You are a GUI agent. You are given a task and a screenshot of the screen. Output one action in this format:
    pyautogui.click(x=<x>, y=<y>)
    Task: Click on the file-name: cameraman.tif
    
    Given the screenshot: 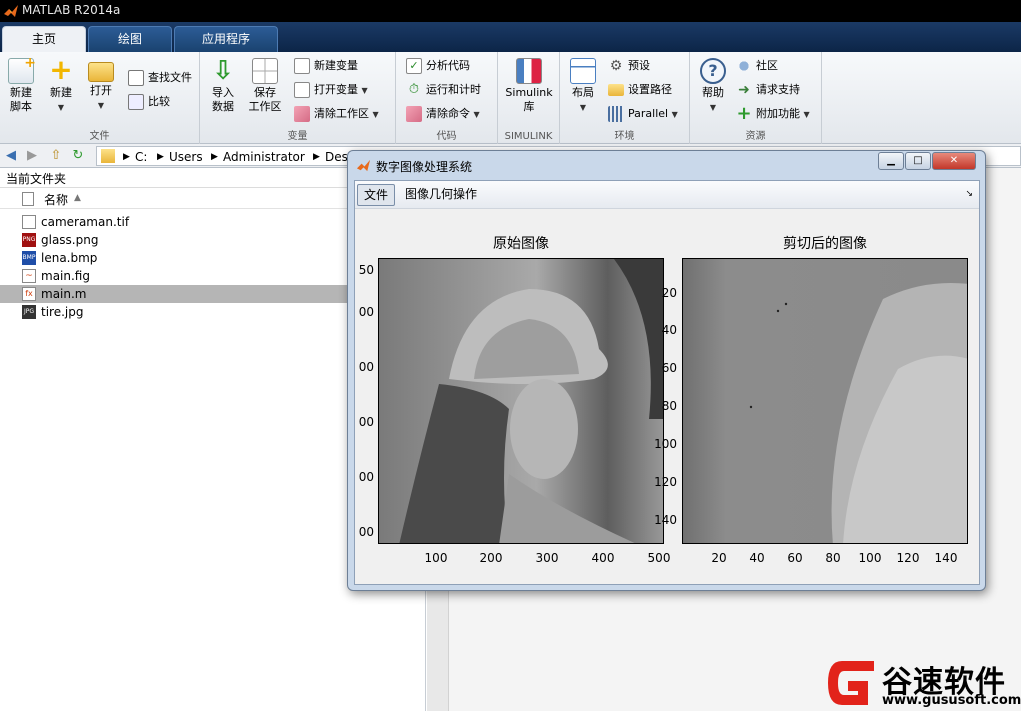 What is the action you would take?
    pyautogui.click(x=85, y=222)
    